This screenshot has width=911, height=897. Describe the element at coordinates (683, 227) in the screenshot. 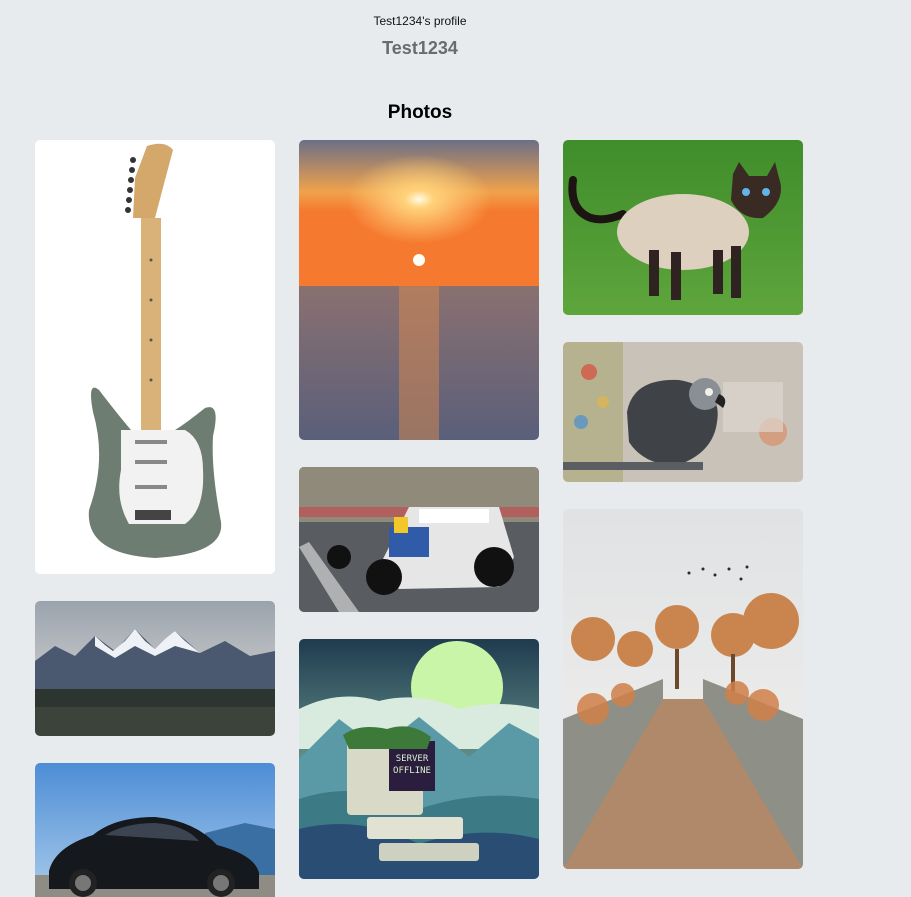

I see `cat-photo` at that location.